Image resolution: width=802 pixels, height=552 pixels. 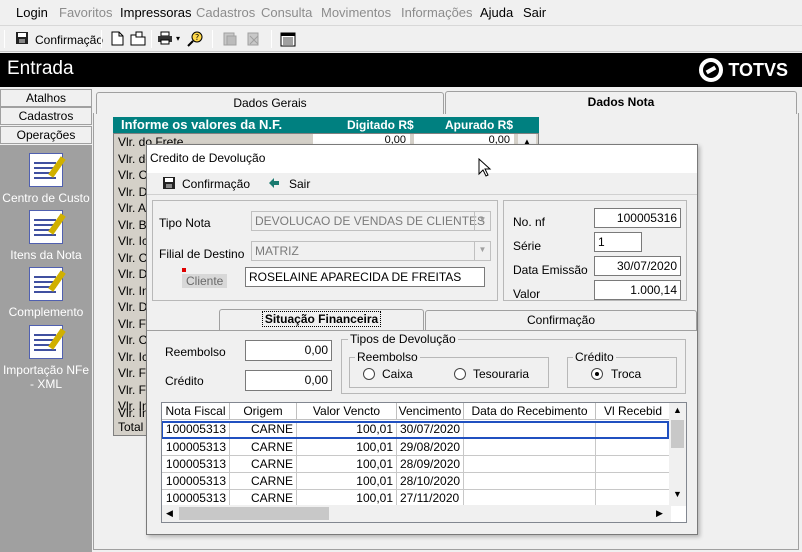 I want to click on toolbar-confirm-label: Confirmação, so click(x=69, y=40).